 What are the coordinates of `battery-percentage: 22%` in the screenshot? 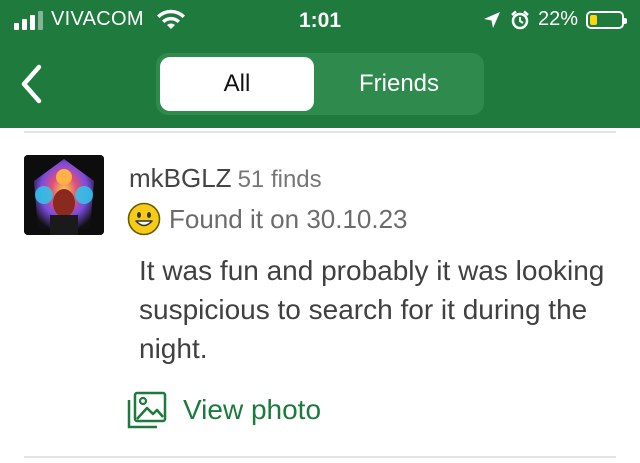 It's located at (557, 19).